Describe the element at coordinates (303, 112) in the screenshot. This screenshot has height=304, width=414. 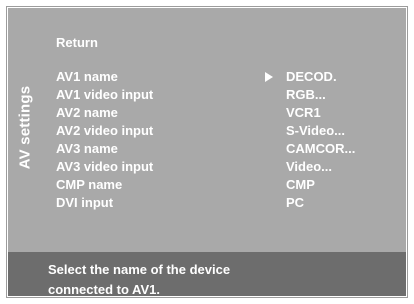
I see `menu-item-value: VCR1` at that location.